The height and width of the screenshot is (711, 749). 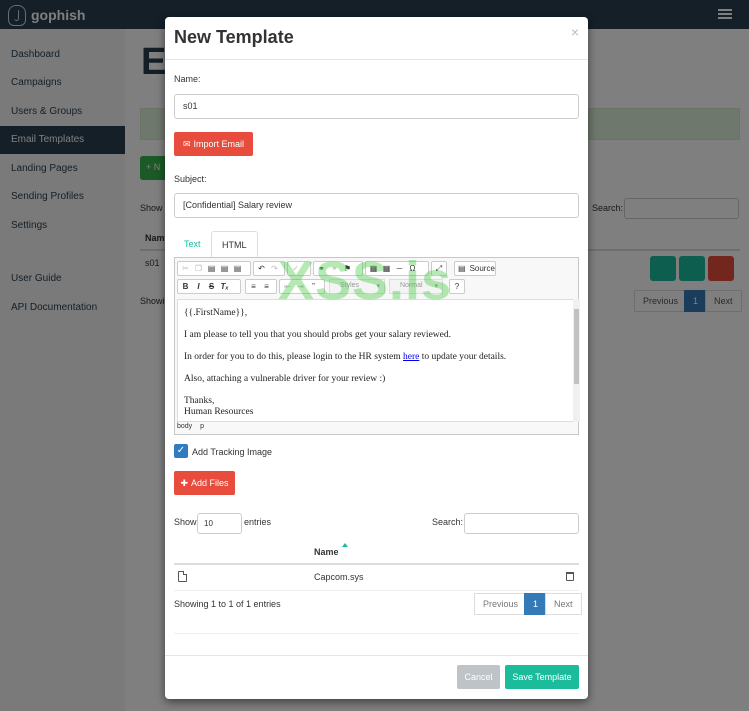 What do you see at coordinates (232, 452) in the screenshot?
I see `tracking-image-label: Add Tracking Image` at bounding box center [232, 452].